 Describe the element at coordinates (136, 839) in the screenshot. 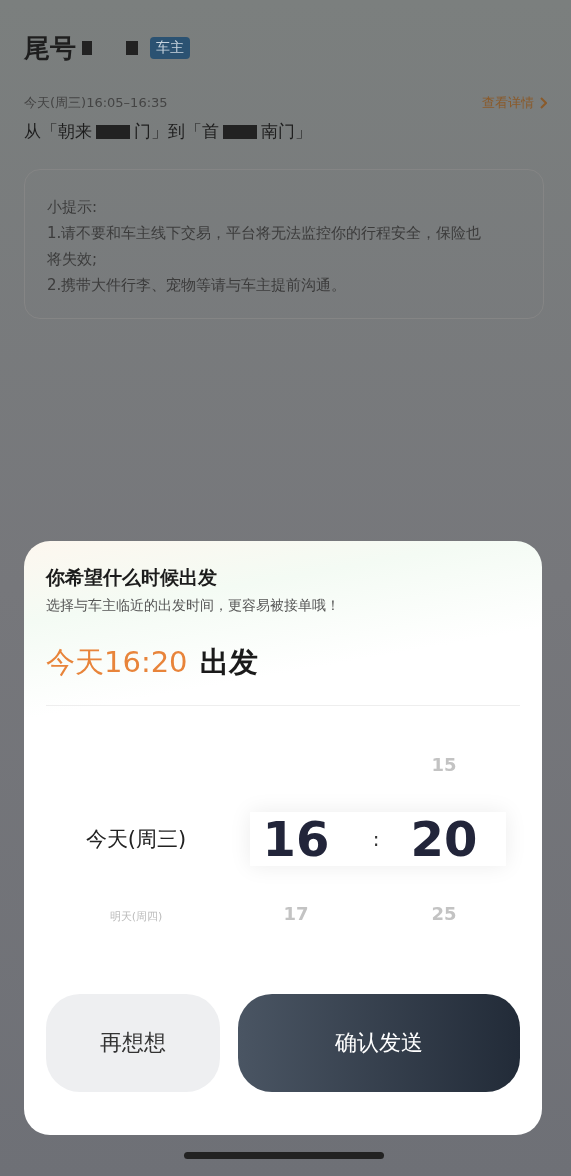

I see `picker-option: 今天(周三)` at that location.